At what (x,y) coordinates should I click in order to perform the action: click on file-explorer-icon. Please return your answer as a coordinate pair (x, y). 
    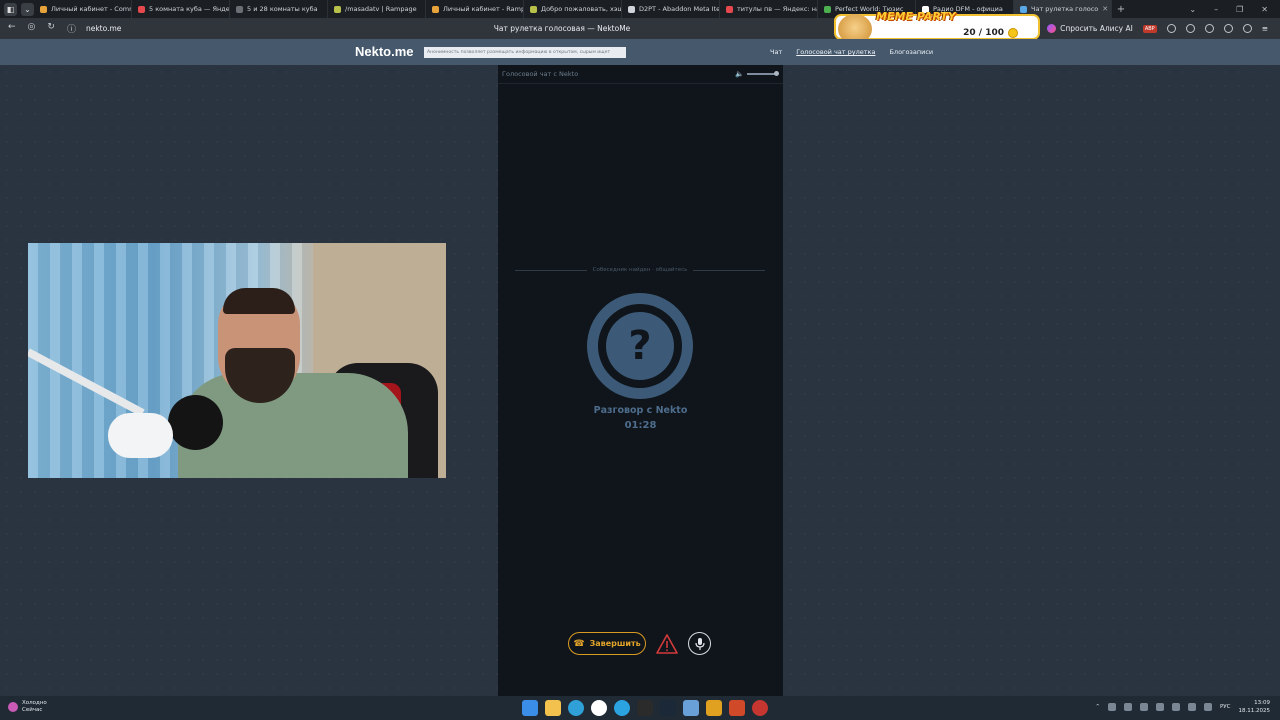
    Looking at the image, I should click on (553, 708).